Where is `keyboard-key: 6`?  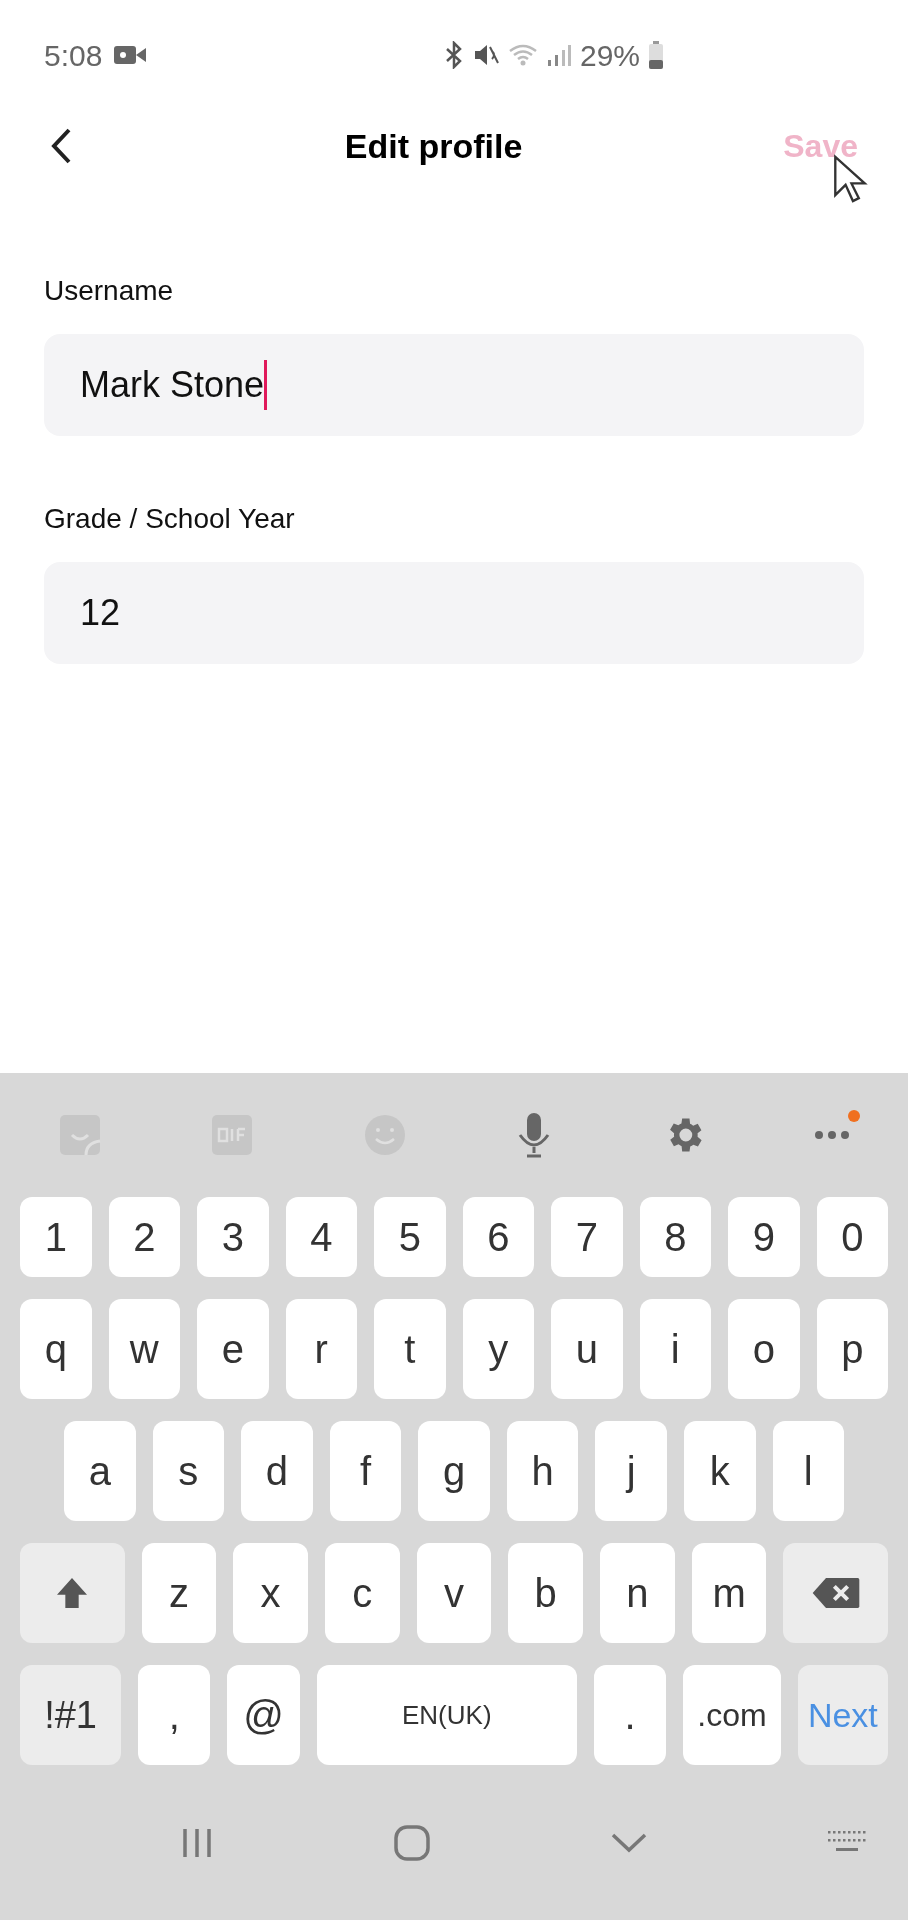 keyboard-key: 6 is located at coordinates (498, 1237).